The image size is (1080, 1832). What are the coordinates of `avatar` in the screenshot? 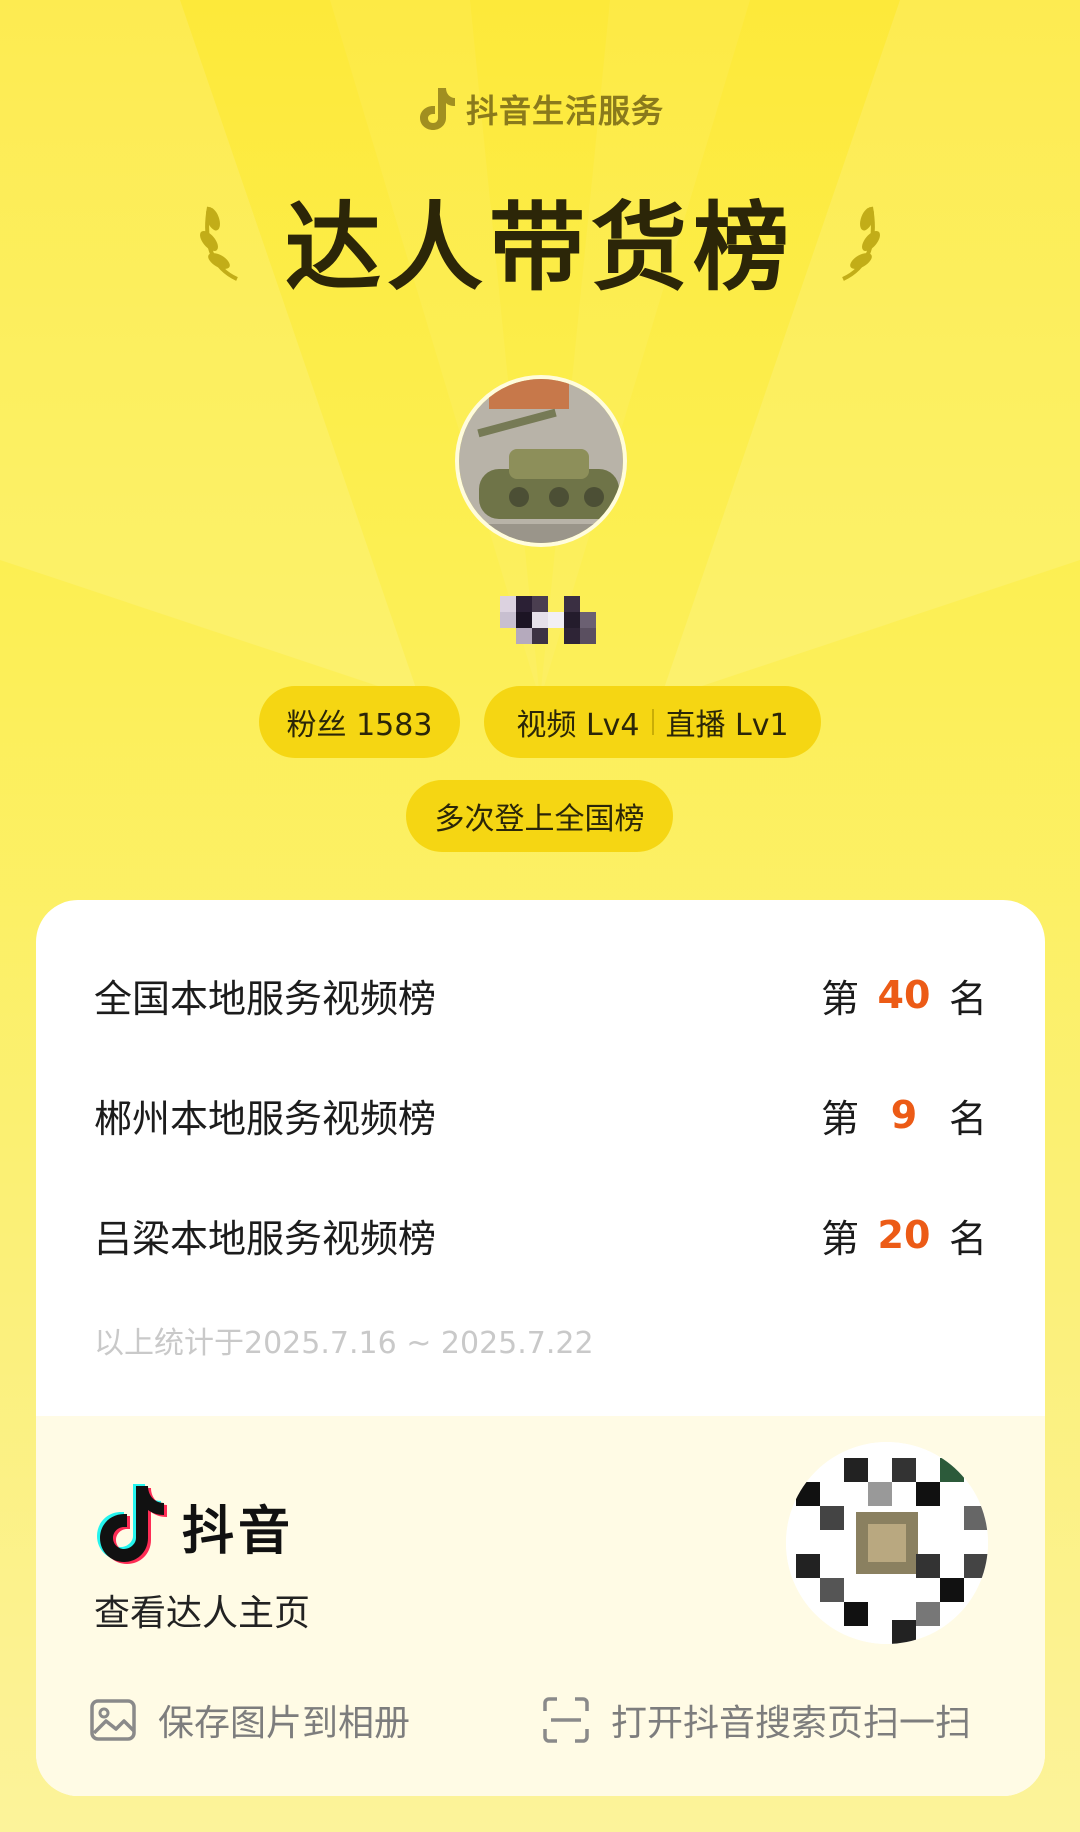 It's located at (541, 461).